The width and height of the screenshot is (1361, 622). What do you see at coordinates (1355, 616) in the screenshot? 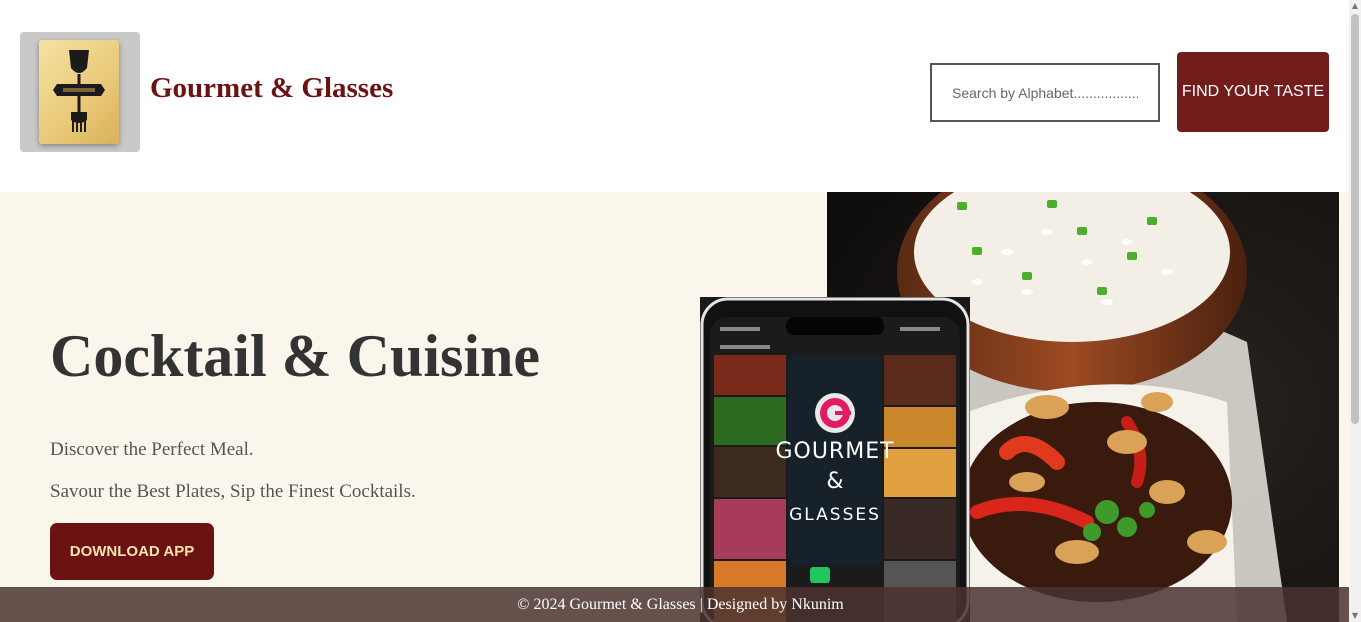
I see `scroll-down-arrow-icon: ▼` at bounding box center [1355, 616].